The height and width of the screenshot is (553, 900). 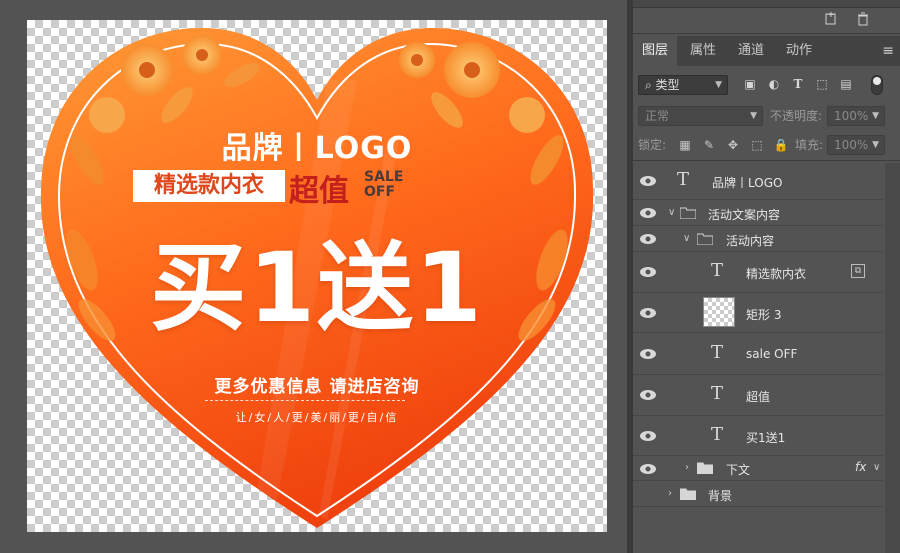 I want to click on text-filter-icon: T, so click(x=798, y=84).